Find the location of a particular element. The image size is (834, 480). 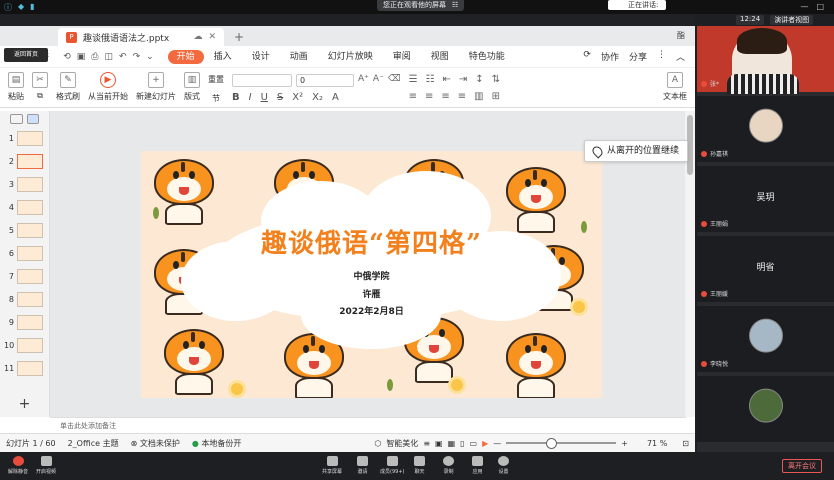

bold-icon: B is located at coordinates (236, 97).